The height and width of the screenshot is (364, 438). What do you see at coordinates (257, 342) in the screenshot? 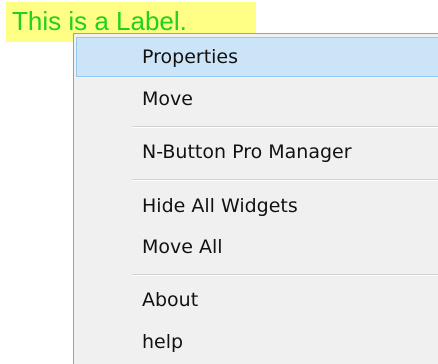
I see `menu-item-help: help` at bounding box center [257, 342].